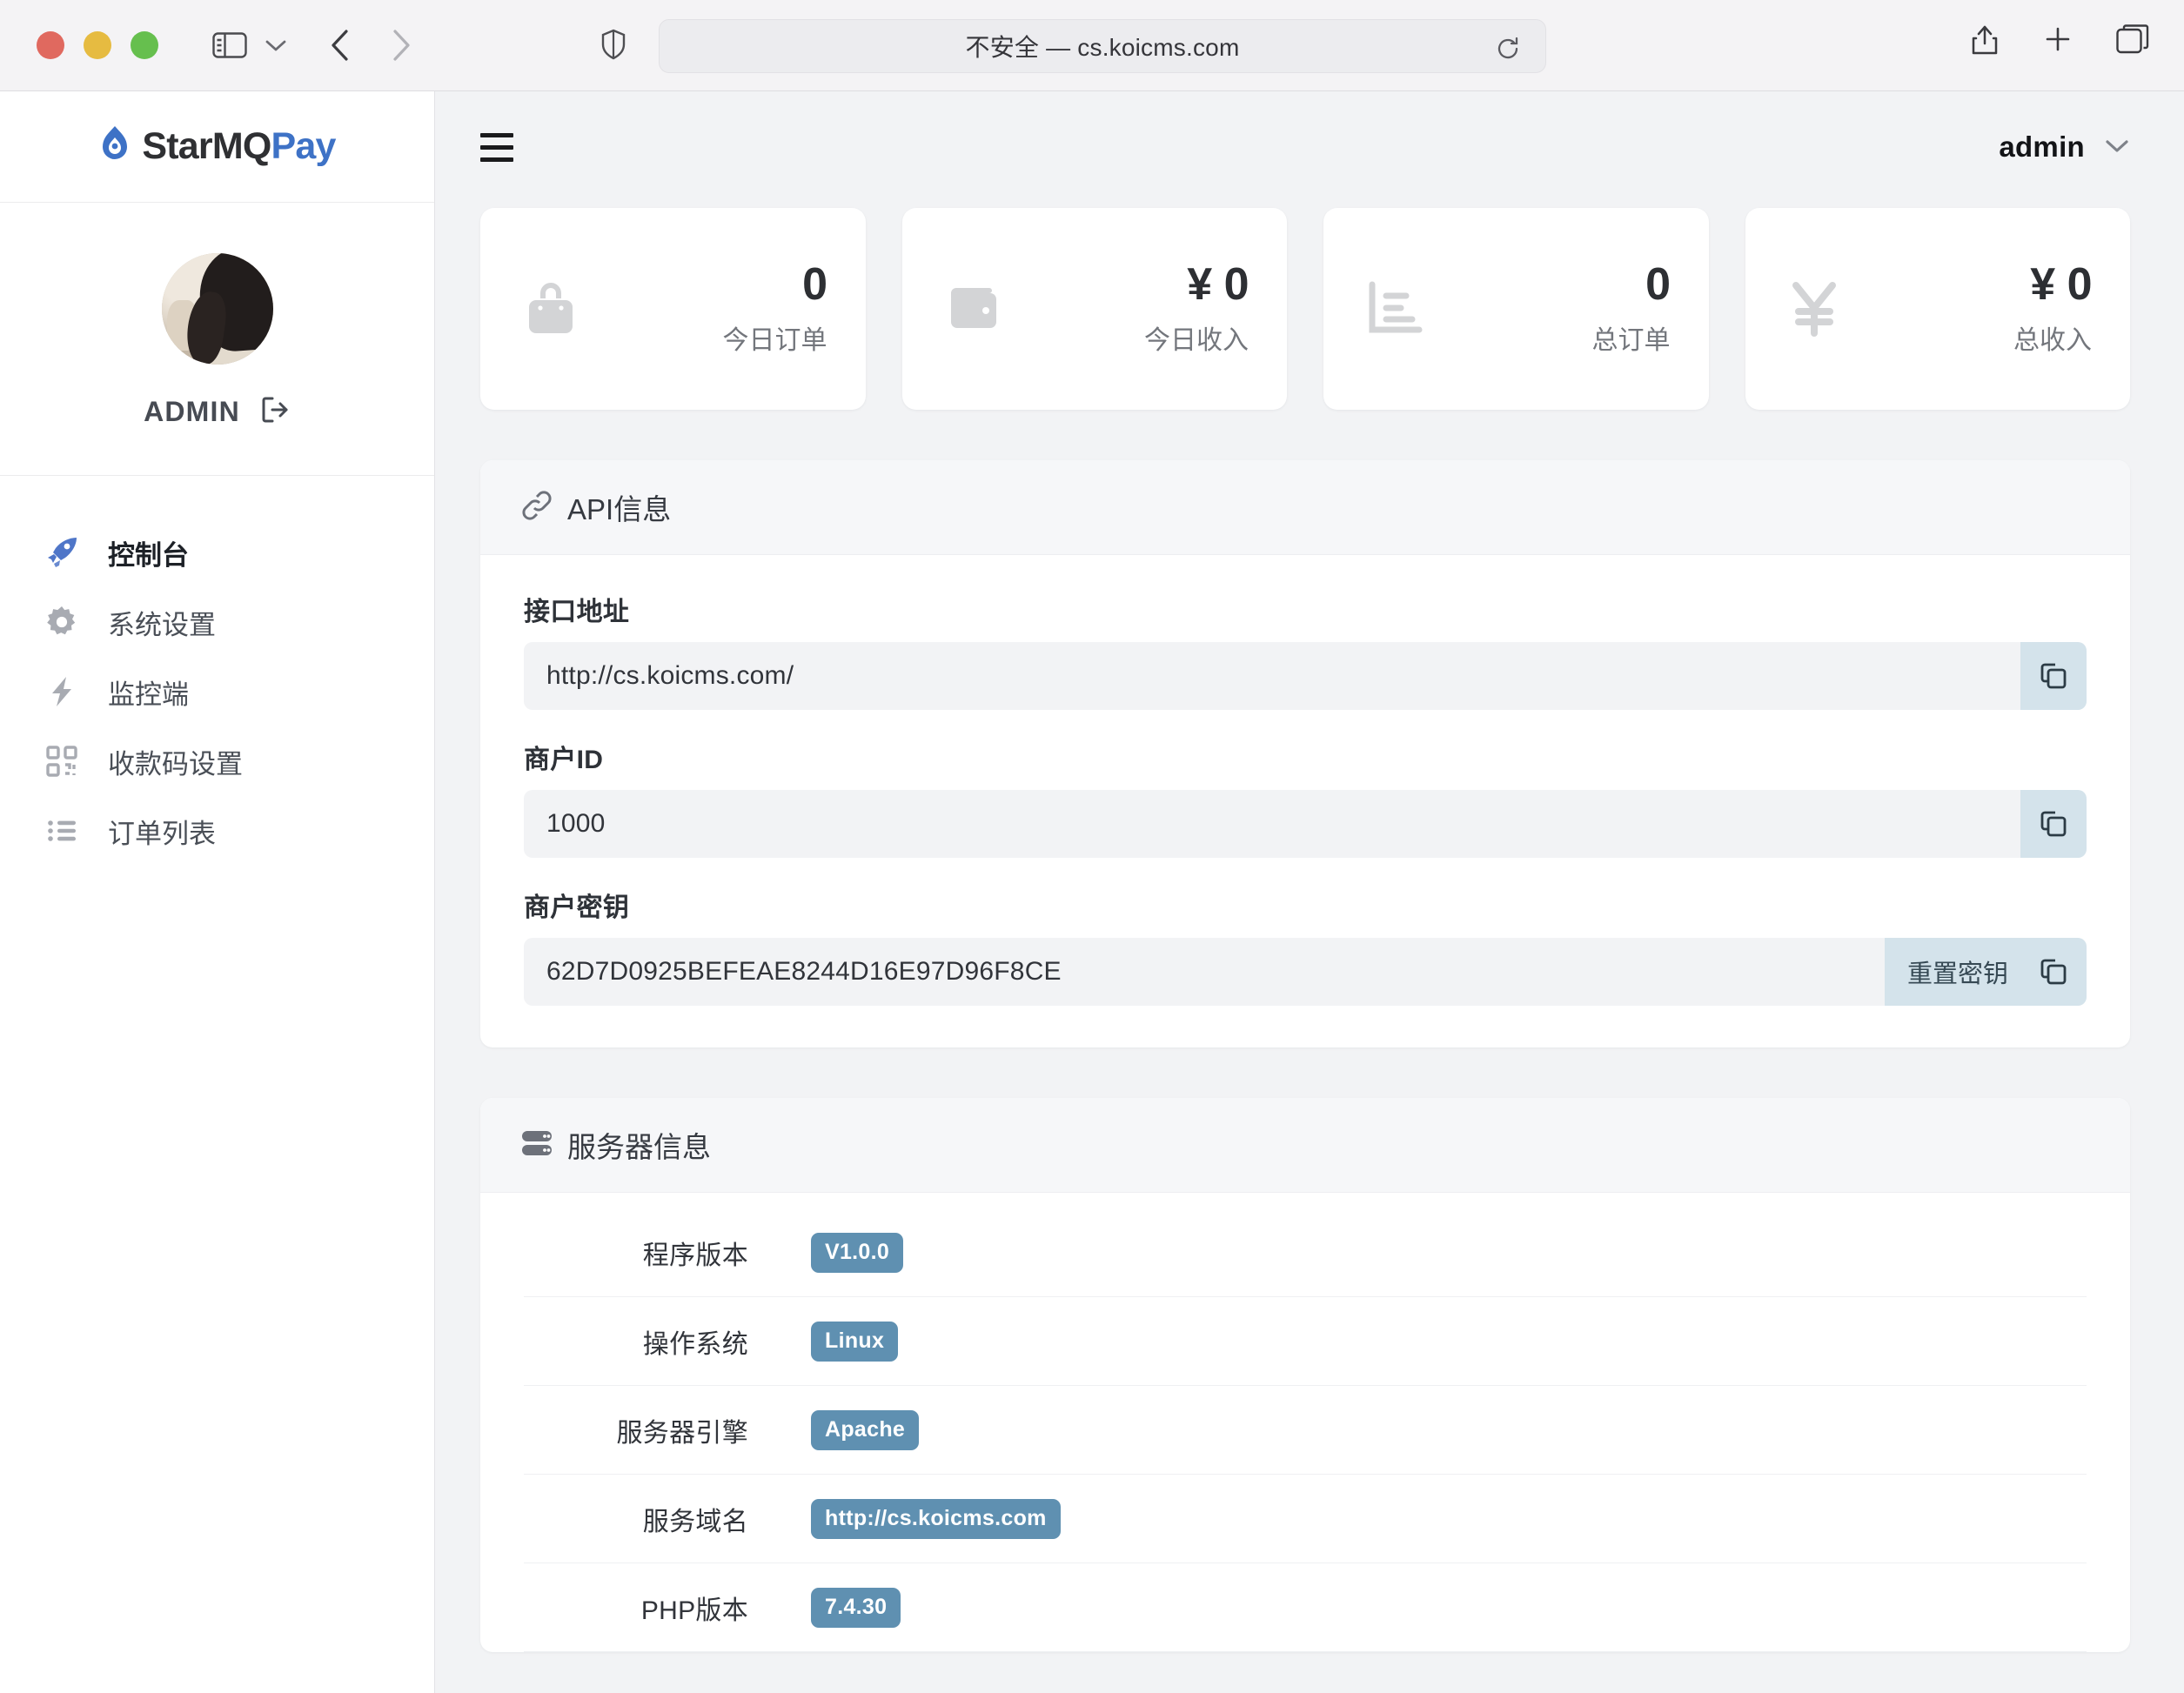 This screenshot has width=2184, height=1693. What do you see at coordinates (1305, 1519) in the screenshot?
I see `table-row: 服务域名 http://cs.koicms.com` at bounding box center [1305, 1519].